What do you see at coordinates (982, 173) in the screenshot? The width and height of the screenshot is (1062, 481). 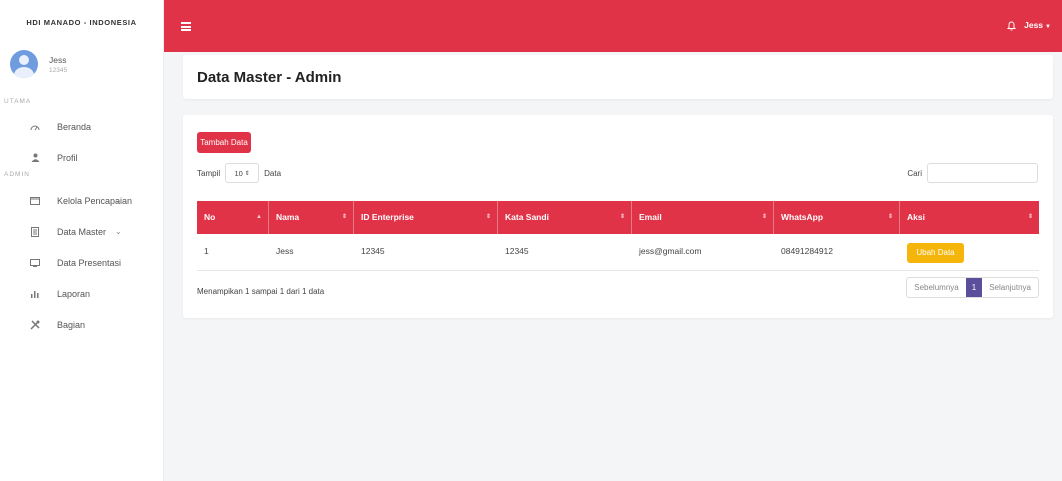 I see `search-input` at bounding box center [982, 173].